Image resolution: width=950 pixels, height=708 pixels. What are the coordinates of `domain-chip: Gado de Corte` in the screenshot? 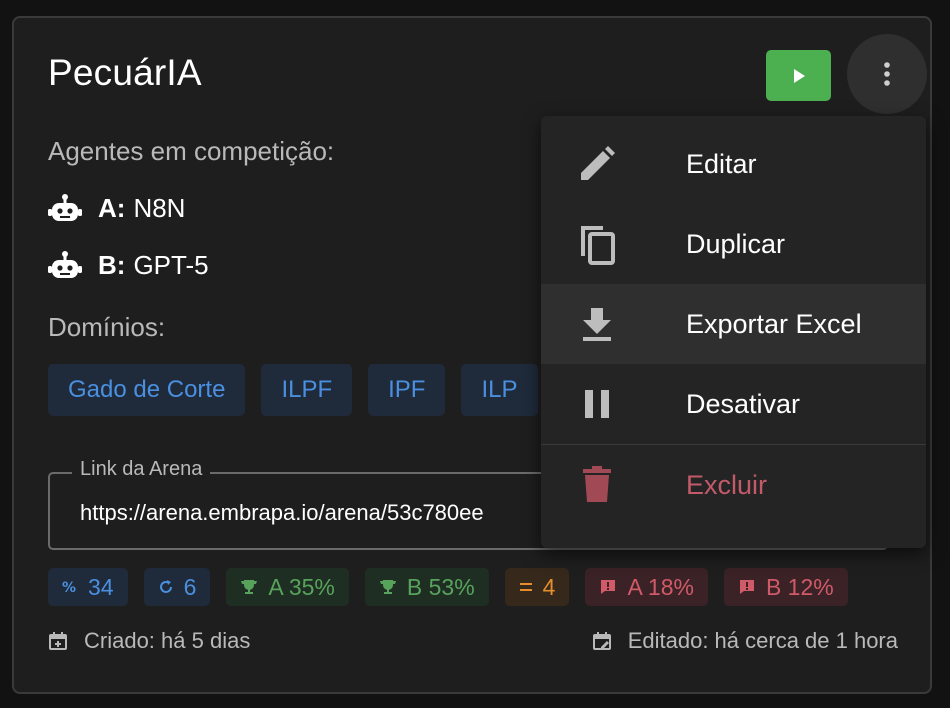 It's located at (147, 390).